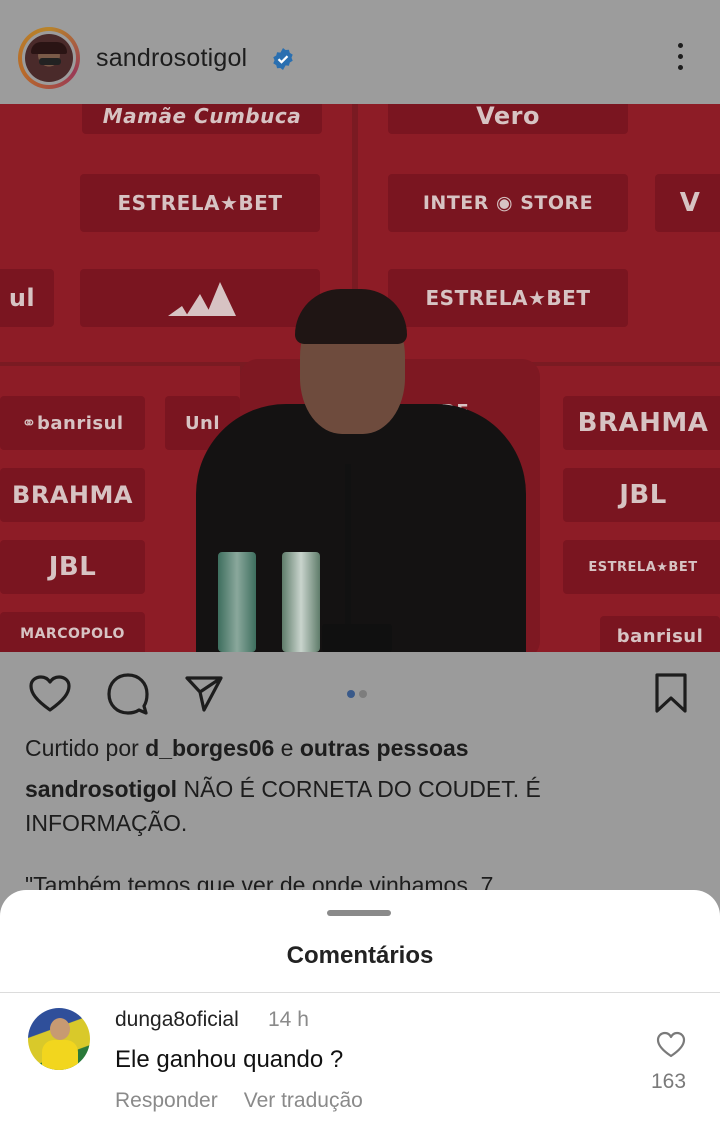 This screenshot has width=720, height=1130. What do you see at coordinates (641, 423) in the screenshot?
I see `brand-brahma-right: BRAHMA` at bounding box center [641, 423].